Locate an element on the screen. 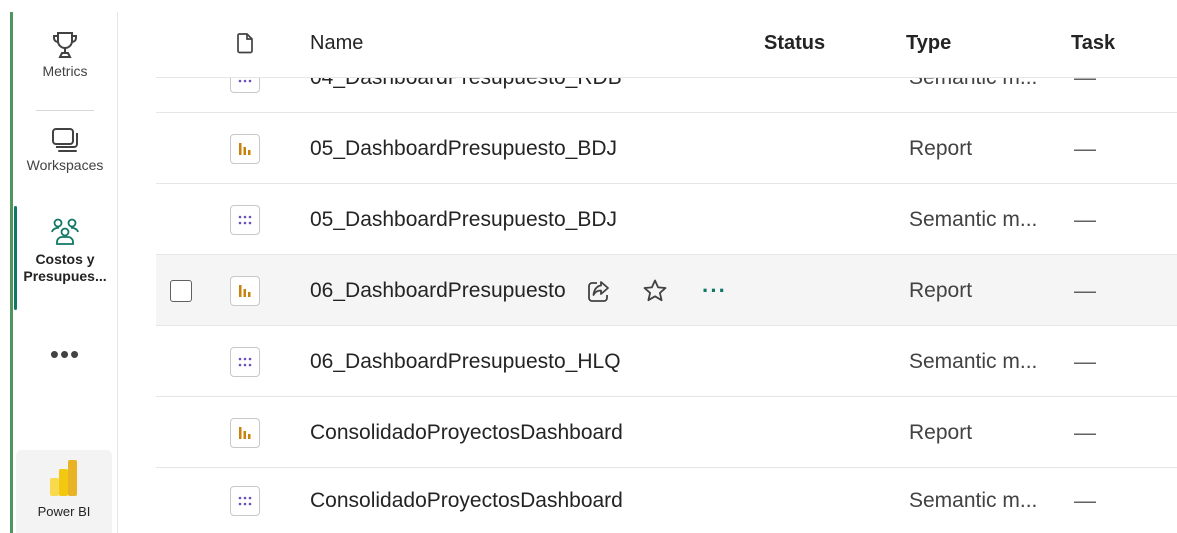 Image resolution: width=1177 pixels, height=533 pixels. share-icon is located at coordinates (598, 291).